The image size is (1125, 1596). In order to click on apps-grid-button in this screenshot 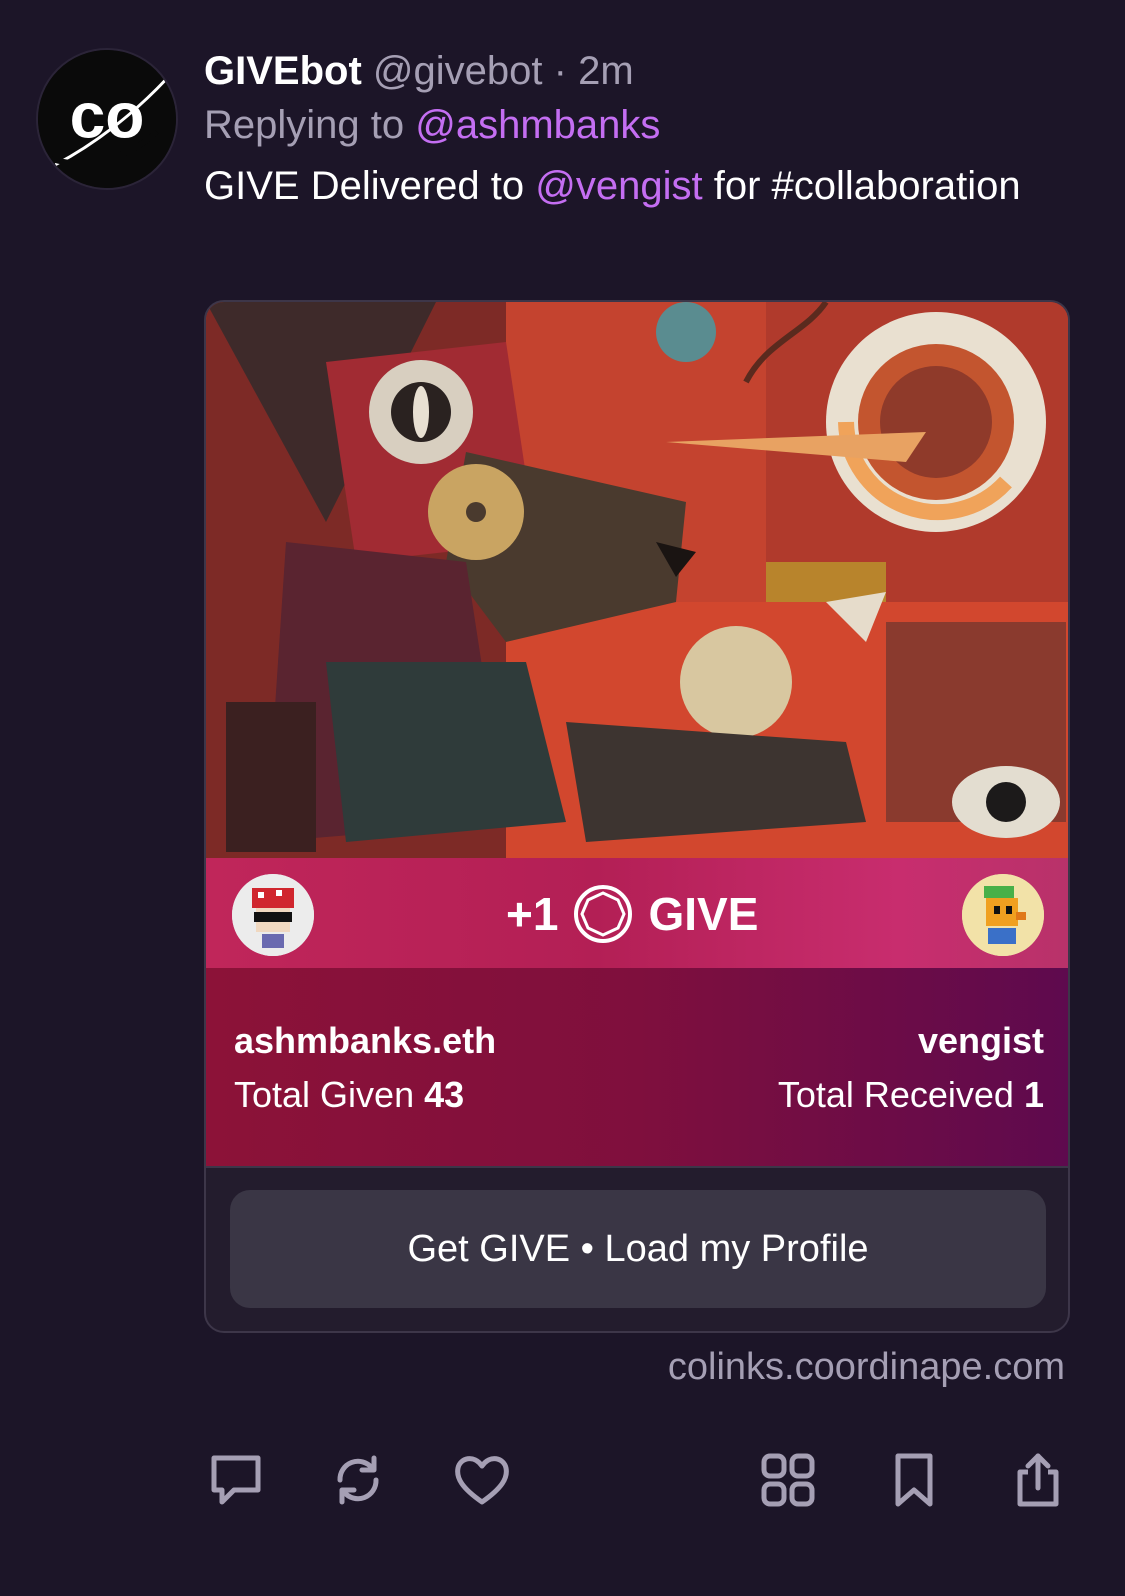, I will do `click(788, 1480)`.